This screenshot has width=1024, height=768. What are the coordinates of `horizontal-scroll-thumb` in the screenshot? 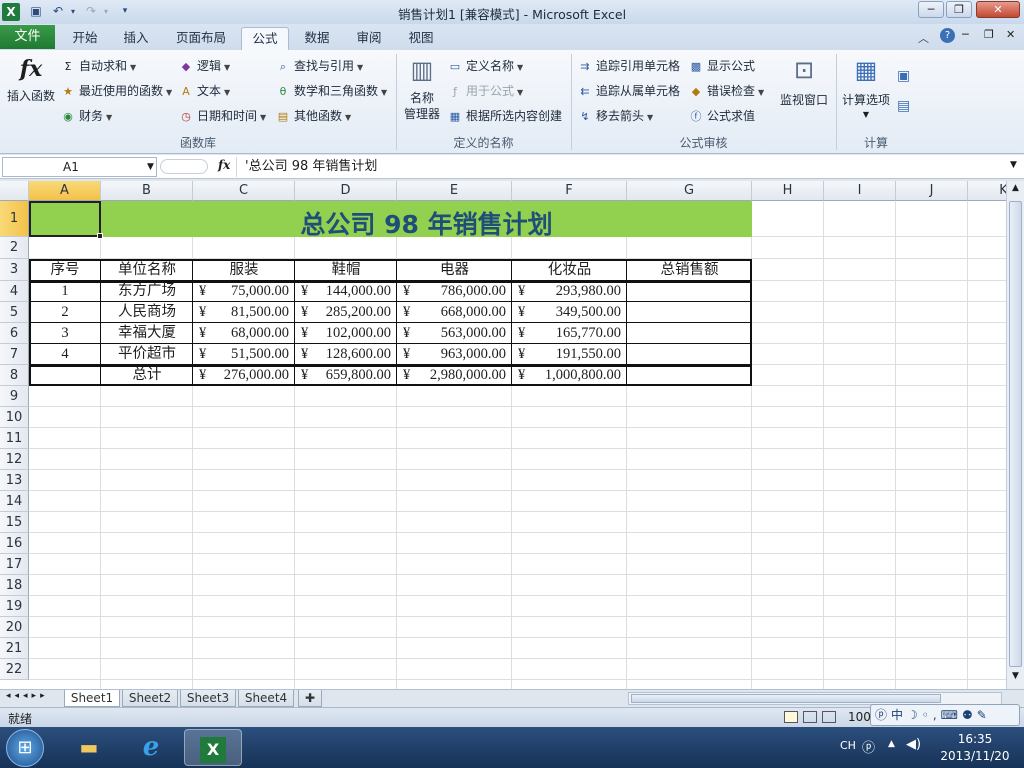 It's located at (786, 698).